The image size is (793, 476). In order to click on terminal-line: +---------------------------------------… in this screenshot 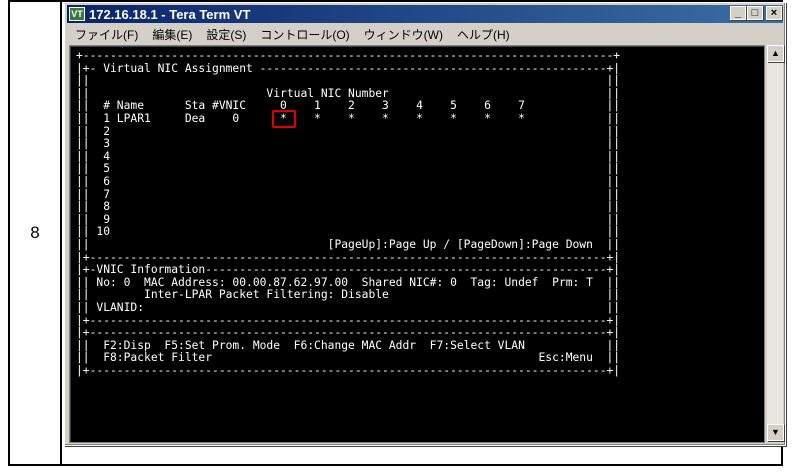, I will do `click(348, 55)`.